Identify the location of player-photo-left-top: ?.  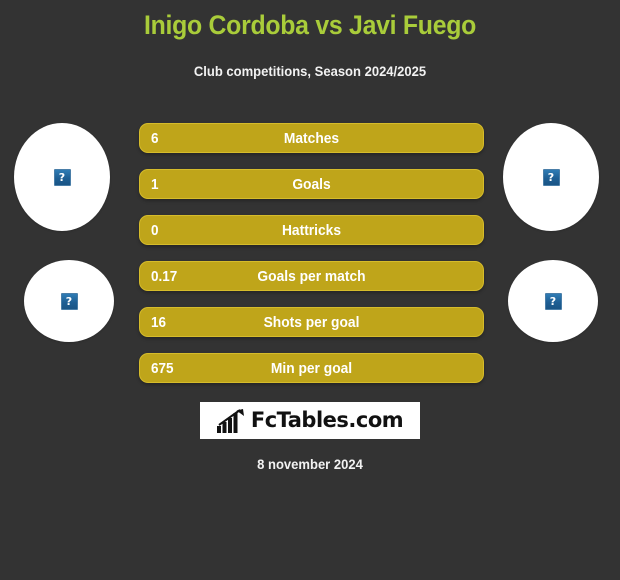
(62, 177).